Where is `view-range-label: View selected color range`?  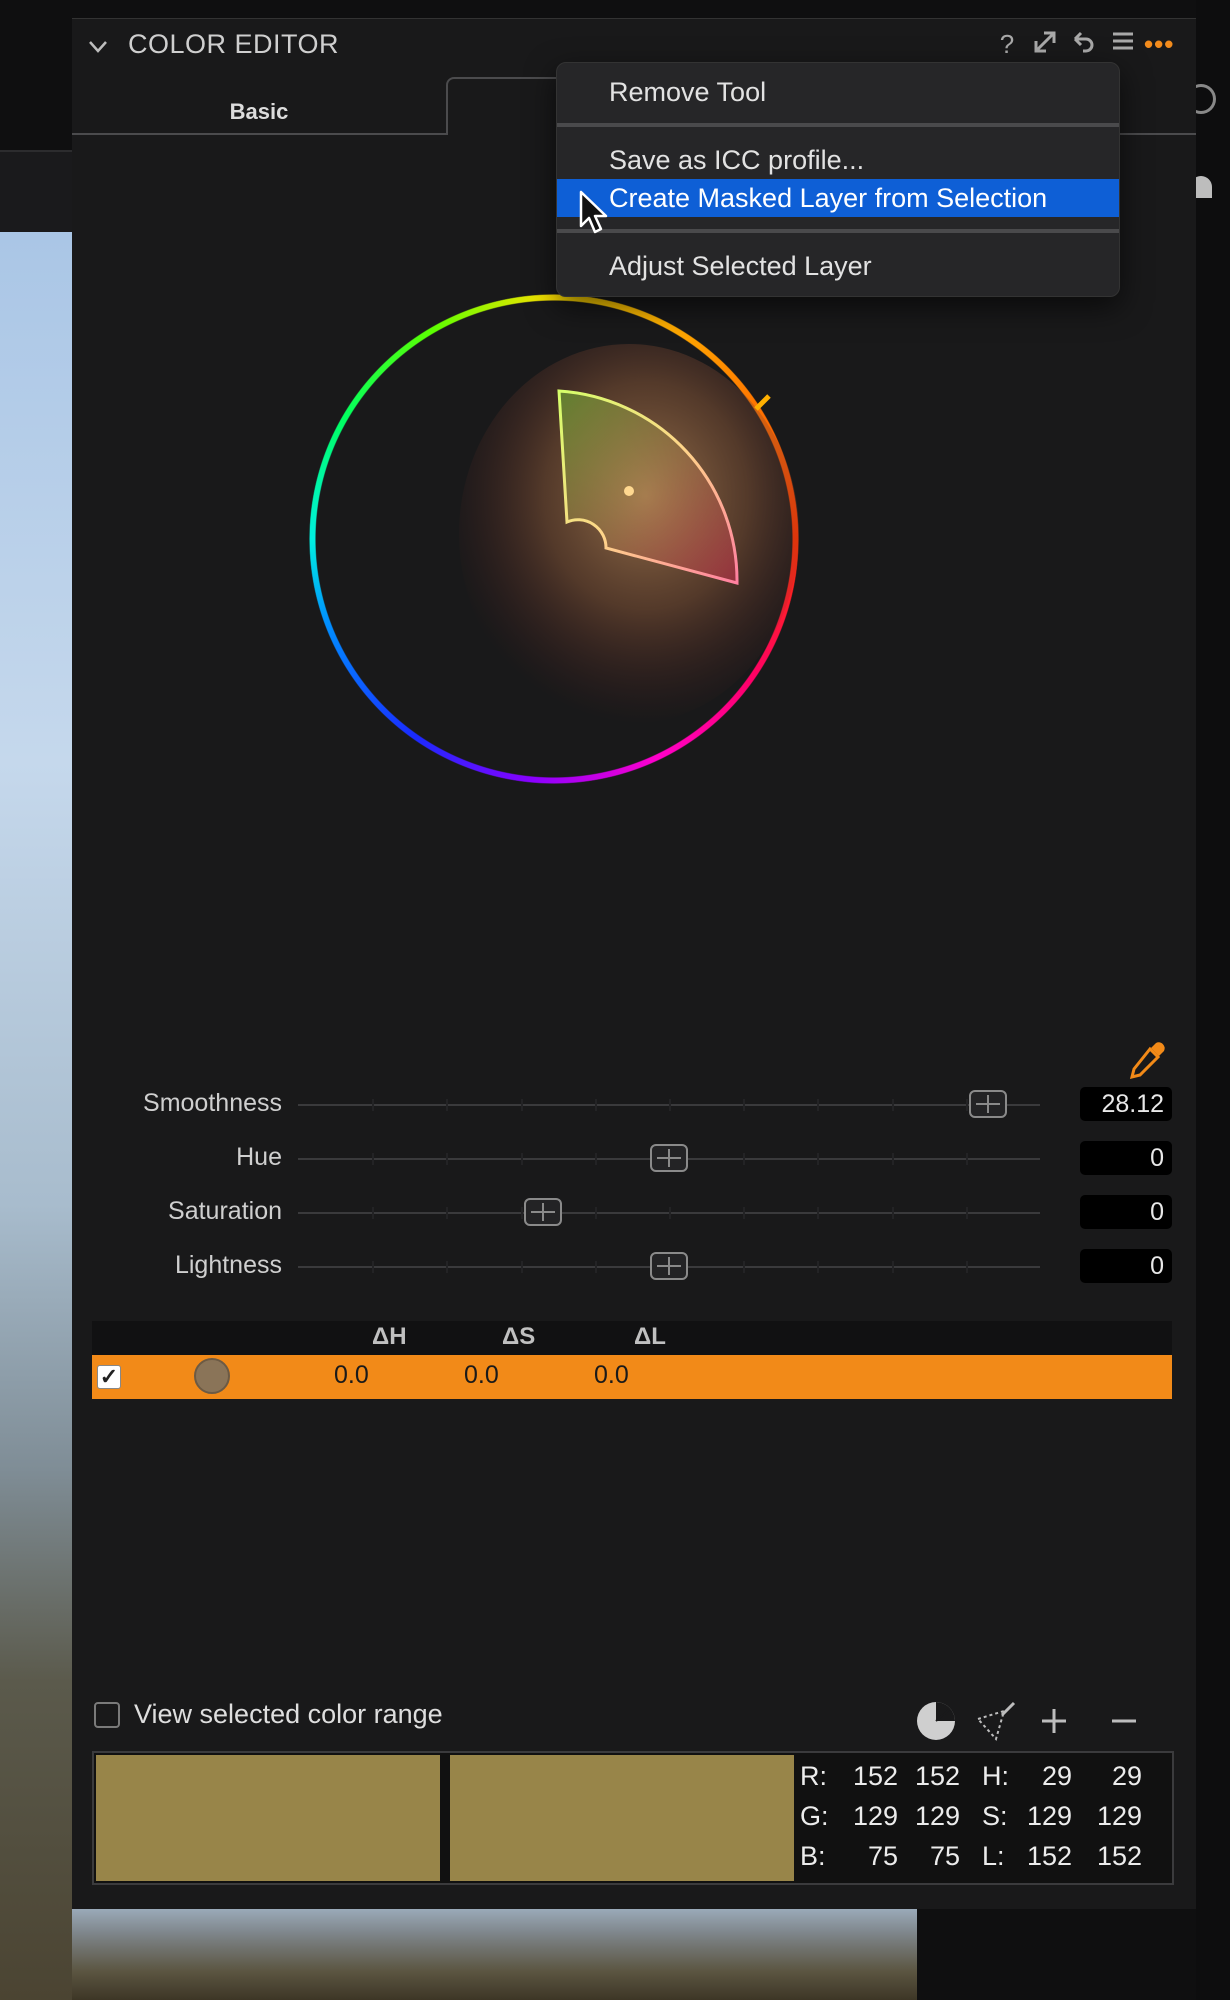
view-range-label: View selected color range is located at coordinates (288, 1714).